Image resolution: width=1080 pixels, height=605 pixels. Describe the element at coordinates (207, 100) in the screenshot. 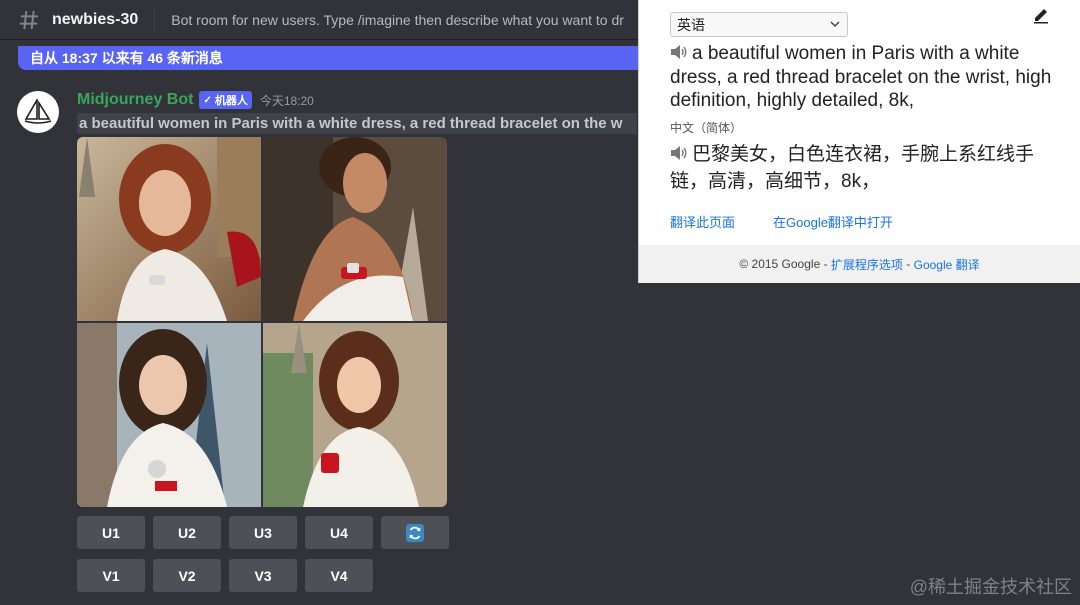

I see `check-icon: ✓` at that location.